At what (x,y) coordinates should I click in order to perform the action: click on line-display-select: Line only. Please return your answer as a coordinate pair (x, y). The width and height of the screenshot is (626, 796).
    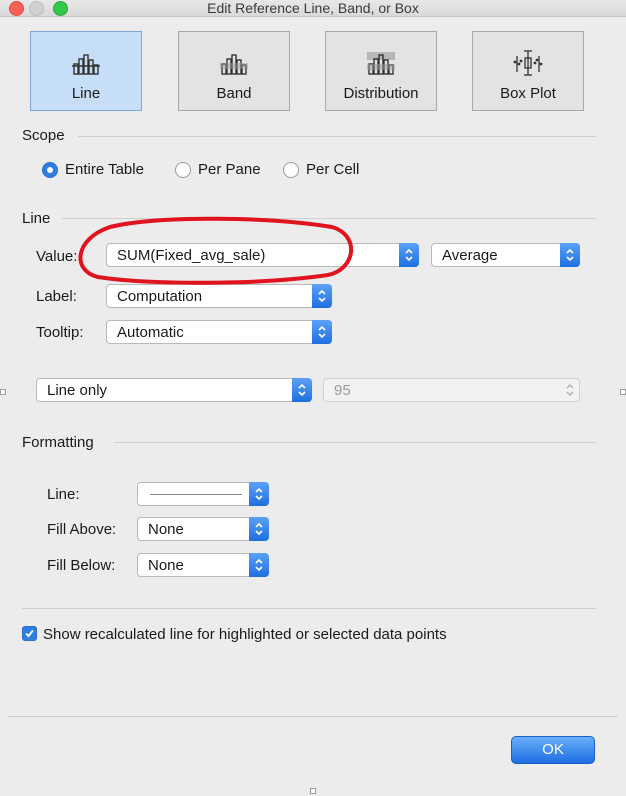
    Looking at the image, I should click on (174, 390).